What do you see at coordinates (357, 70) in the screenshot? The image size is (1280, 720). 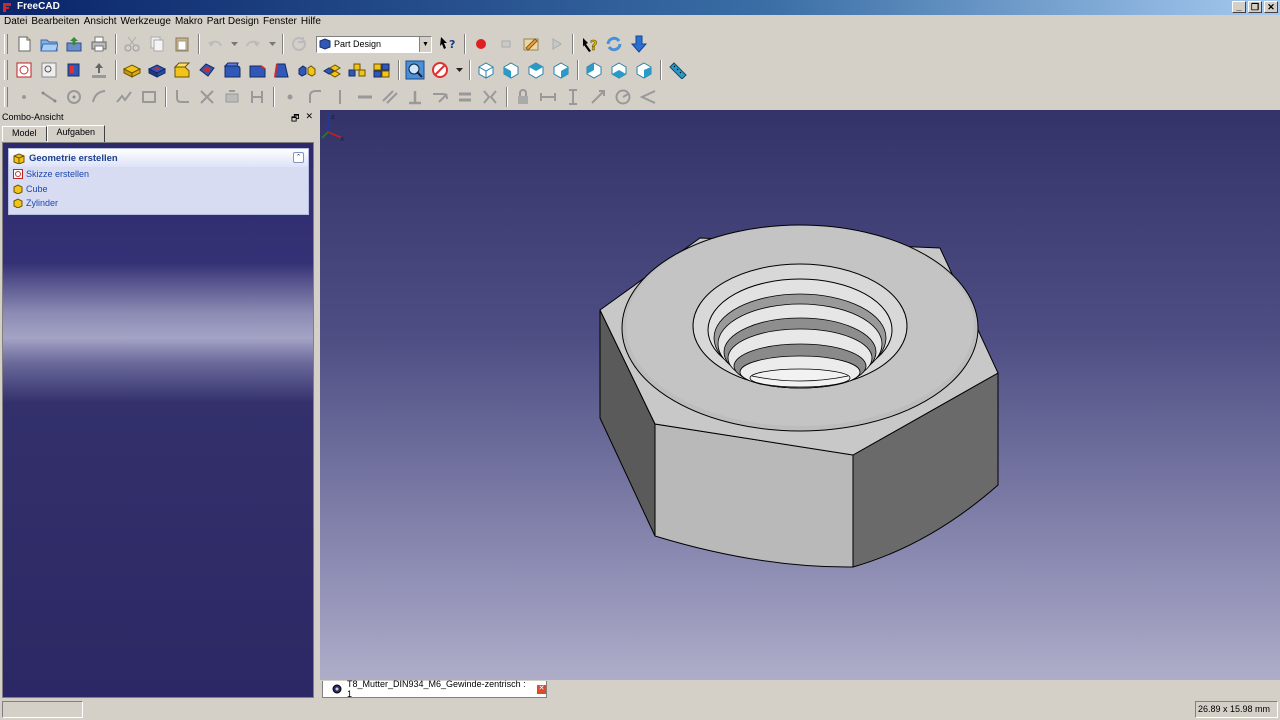 I see `polar-pattern-button` at bounding box center [357, 70].